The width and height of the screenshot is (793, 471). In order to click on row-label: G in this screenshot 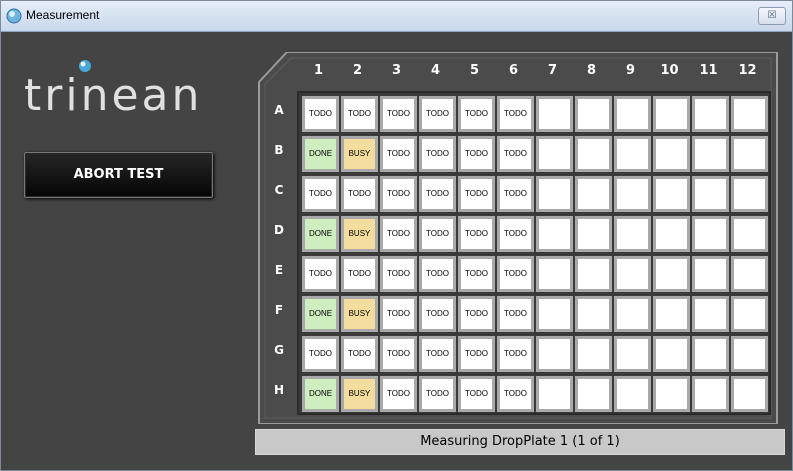, I will do `click(279, 350)`.